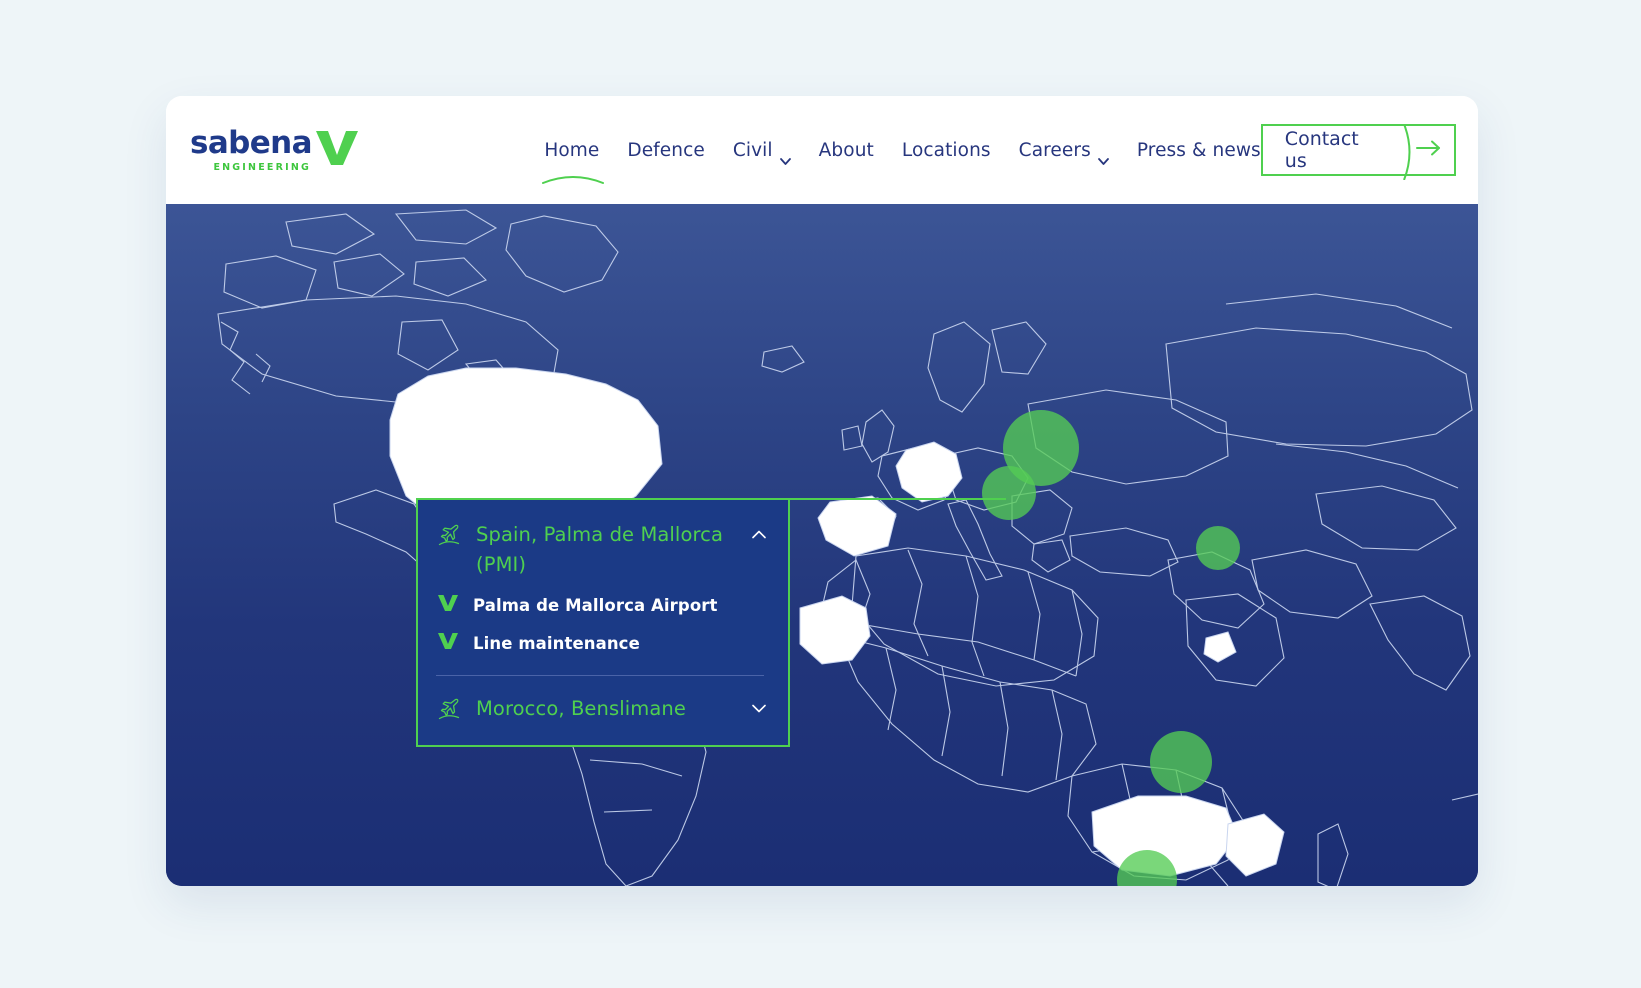 The image size is (1641, 988). I want to click on map-marker-spain-palma-de-mallorca, so click(1009, 493).